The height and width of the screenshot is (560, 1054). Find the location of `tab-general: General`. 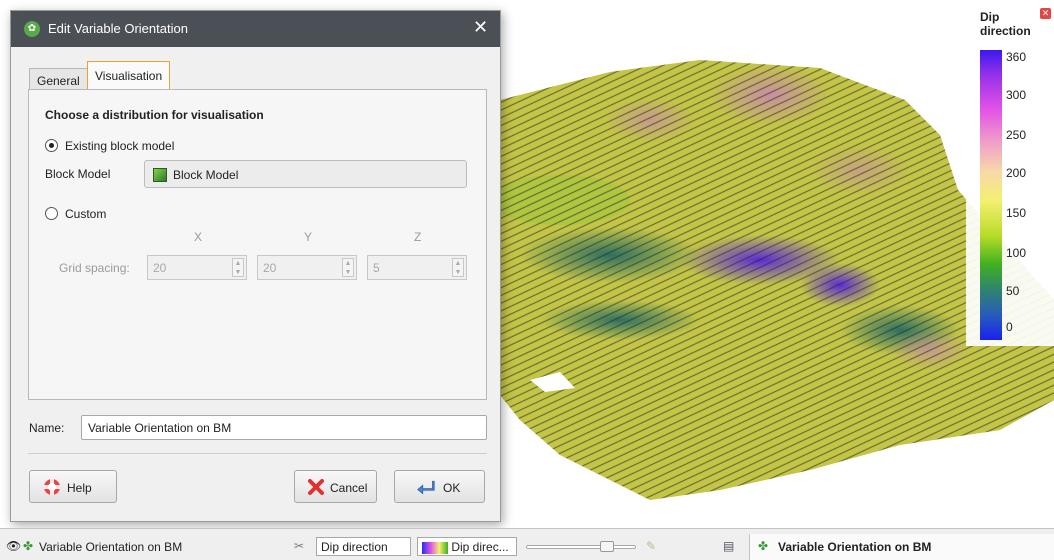

tab-general: General is located at coordinates (58, 79).